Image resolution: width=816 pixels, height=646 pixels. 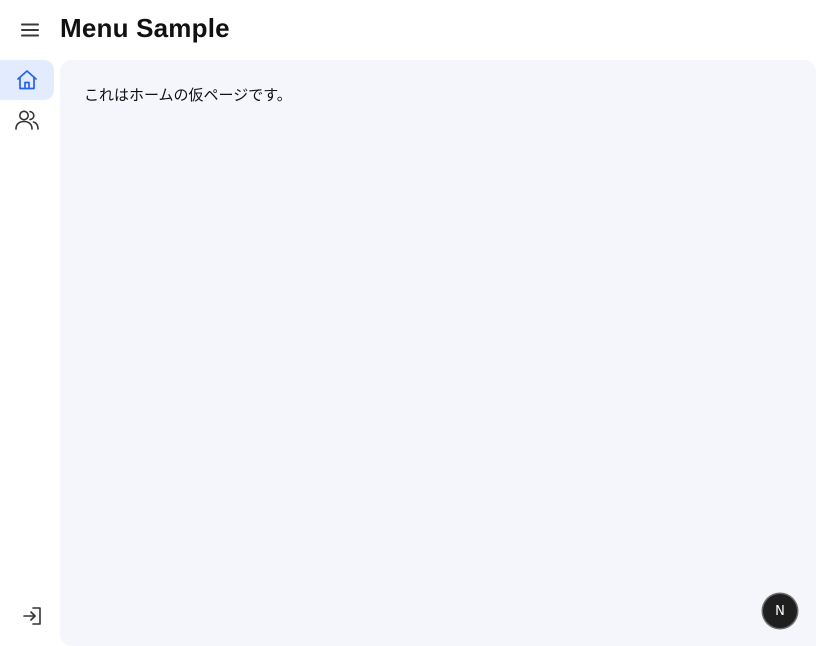 I want to click on users-icon, so click(x=27, y=120).